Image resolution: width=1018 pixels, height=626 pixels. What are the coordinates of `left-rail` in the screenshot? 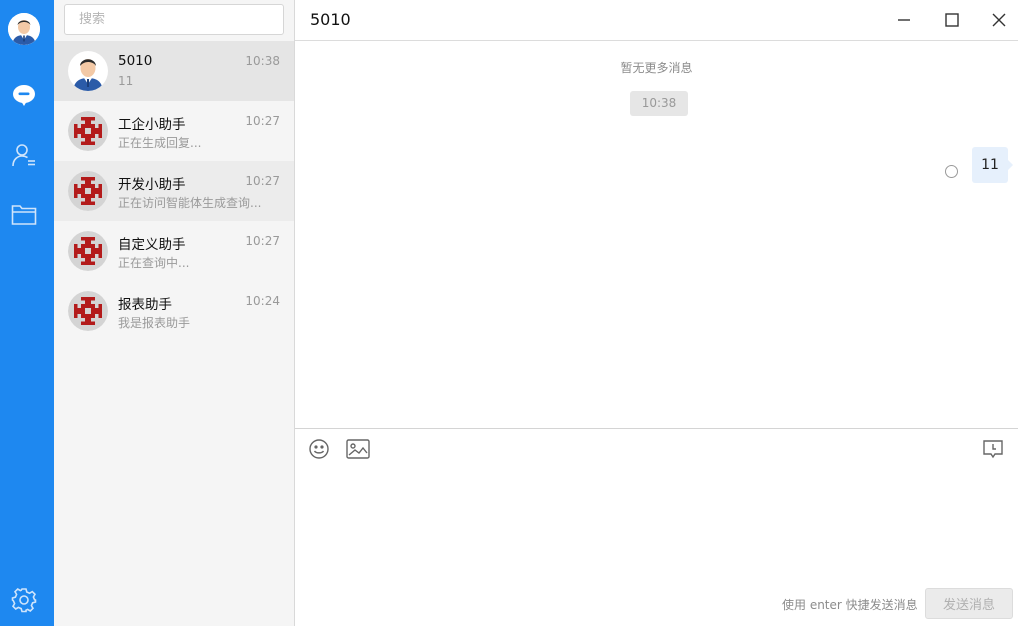 It's located at (27, 313).